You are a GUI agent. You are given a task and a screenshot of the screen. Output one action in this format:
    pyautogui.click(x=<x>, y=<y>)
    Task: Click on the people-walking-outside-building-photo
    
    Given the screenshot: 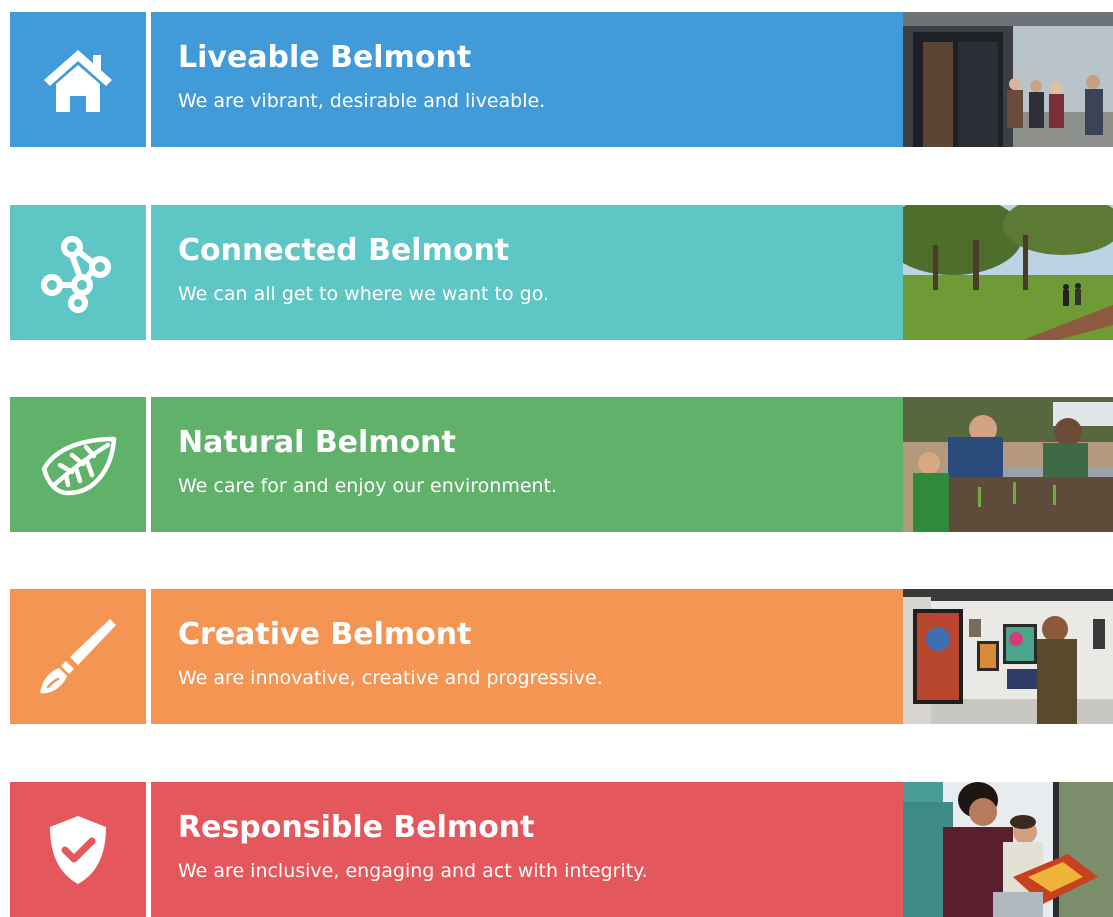 What is the action you would take?
    pyautogui.click(x=1008, y=79)
    